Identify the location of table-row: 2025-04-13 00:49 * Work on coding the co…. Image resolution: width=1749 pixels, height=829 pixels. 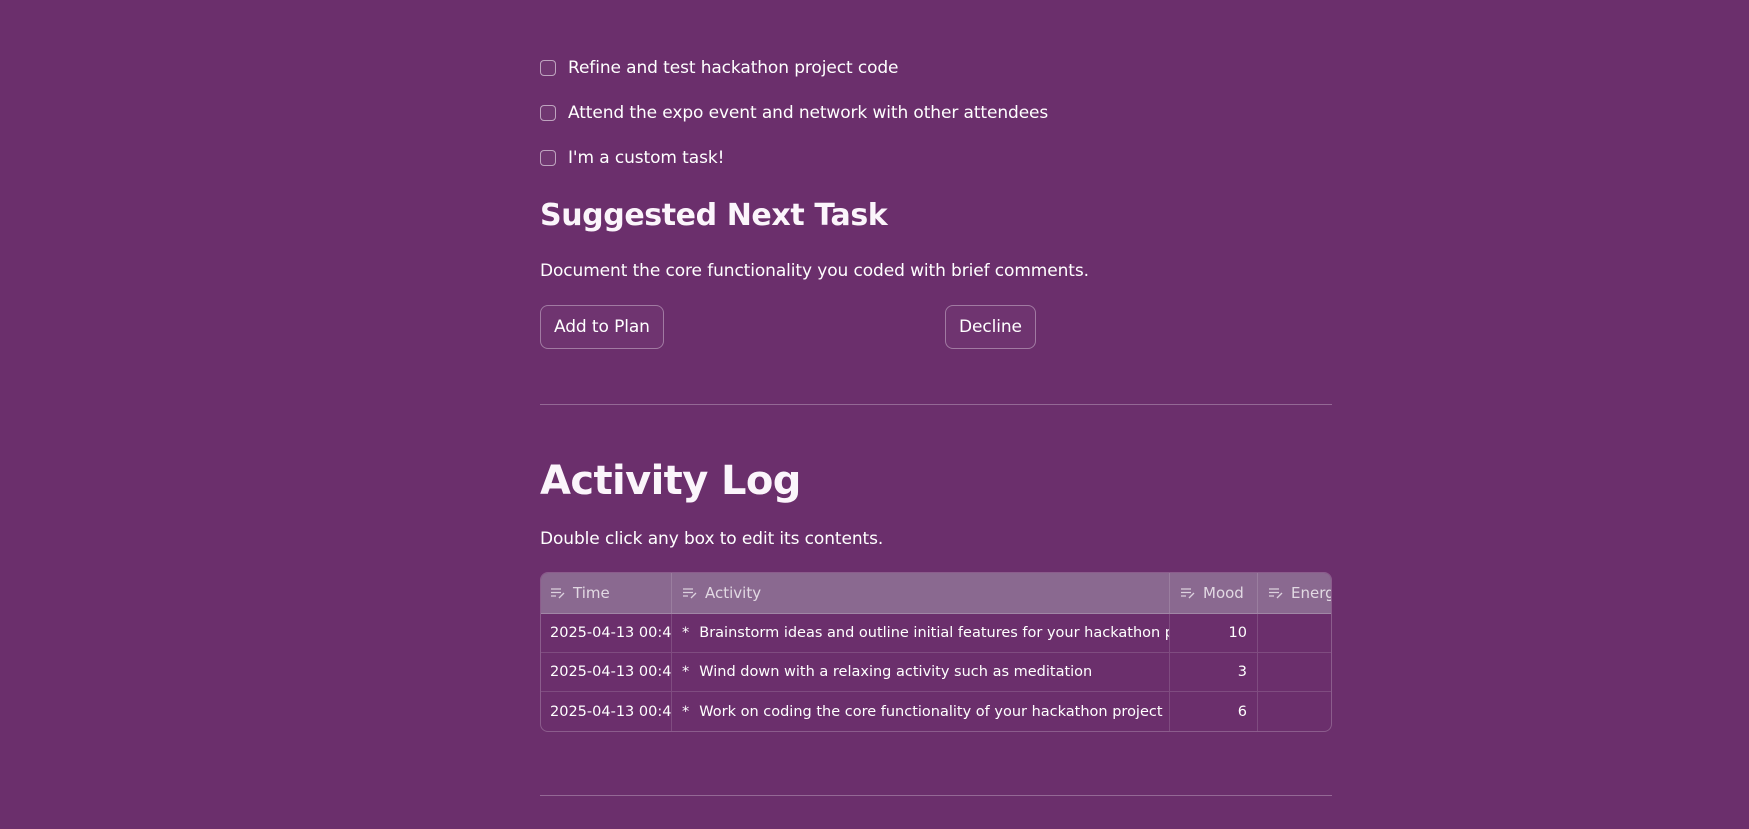
(936, 711).